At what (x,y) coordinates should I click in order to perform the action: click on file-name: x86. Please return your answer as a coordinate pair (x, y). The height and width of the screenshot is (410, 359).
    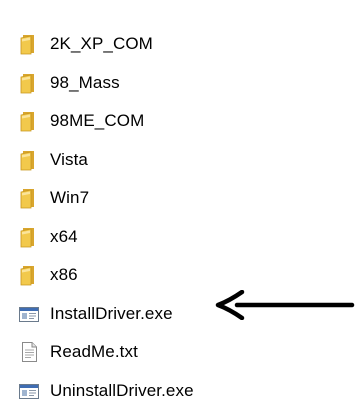
    Looking at the image, I should click on (64, 275).